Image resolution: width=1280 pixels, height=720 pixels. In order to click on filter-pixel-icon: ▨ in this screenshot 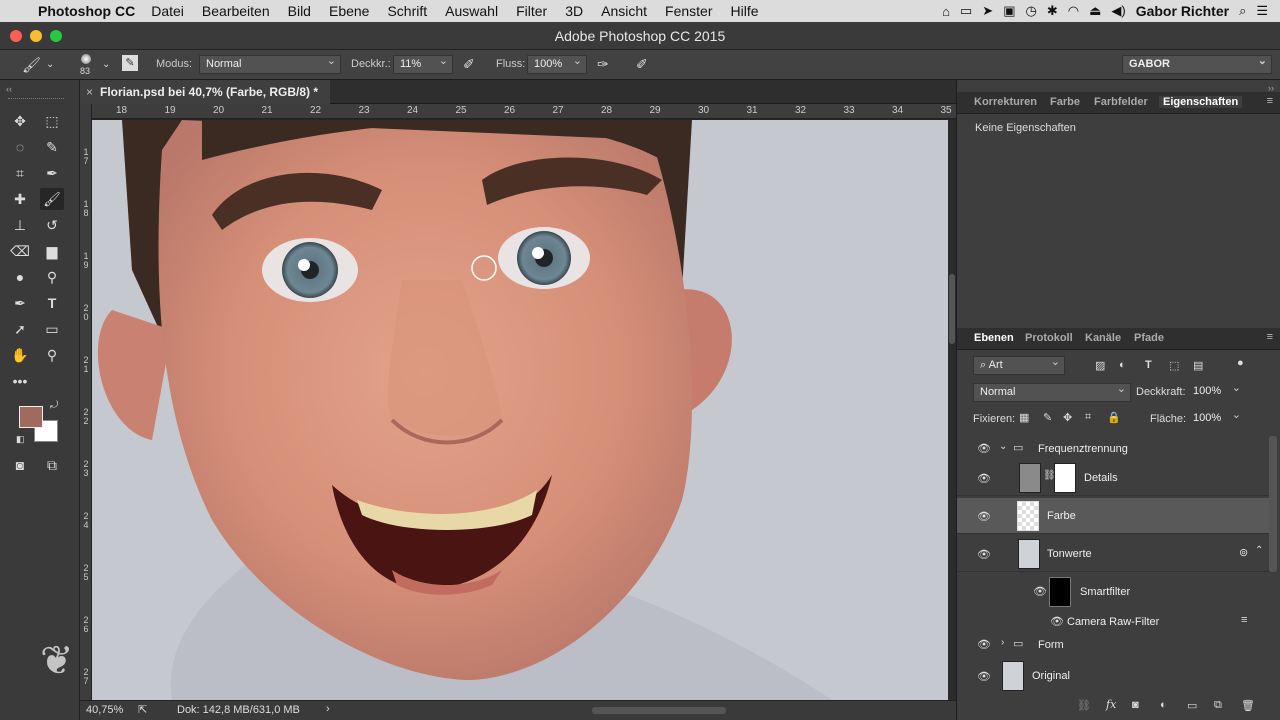, I will do `click(1100, 365)`.